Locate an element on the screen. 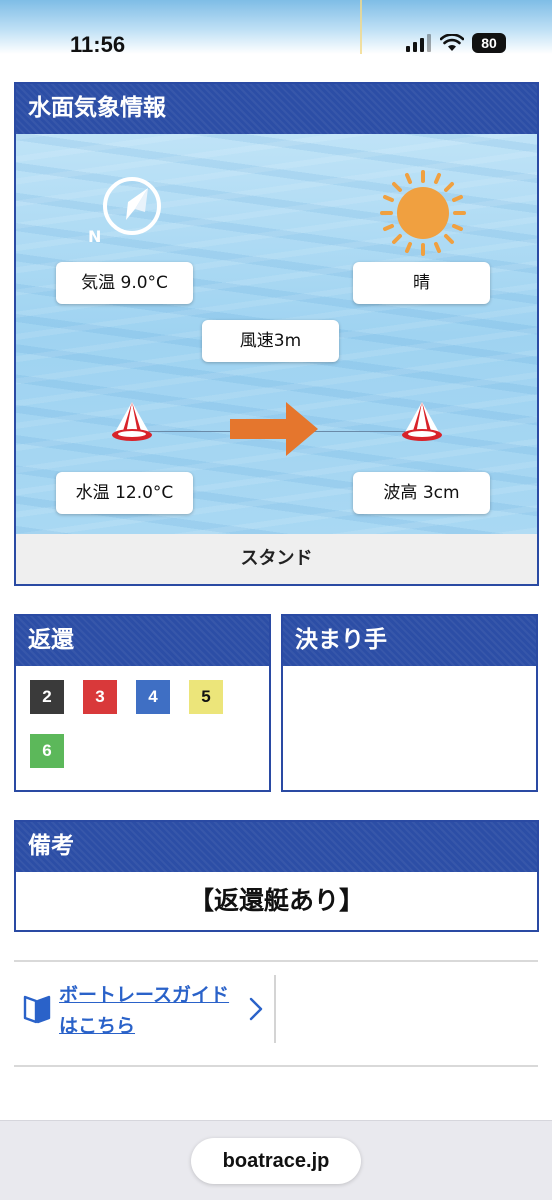  status-bar-divider is located at coordinates (361, 27).